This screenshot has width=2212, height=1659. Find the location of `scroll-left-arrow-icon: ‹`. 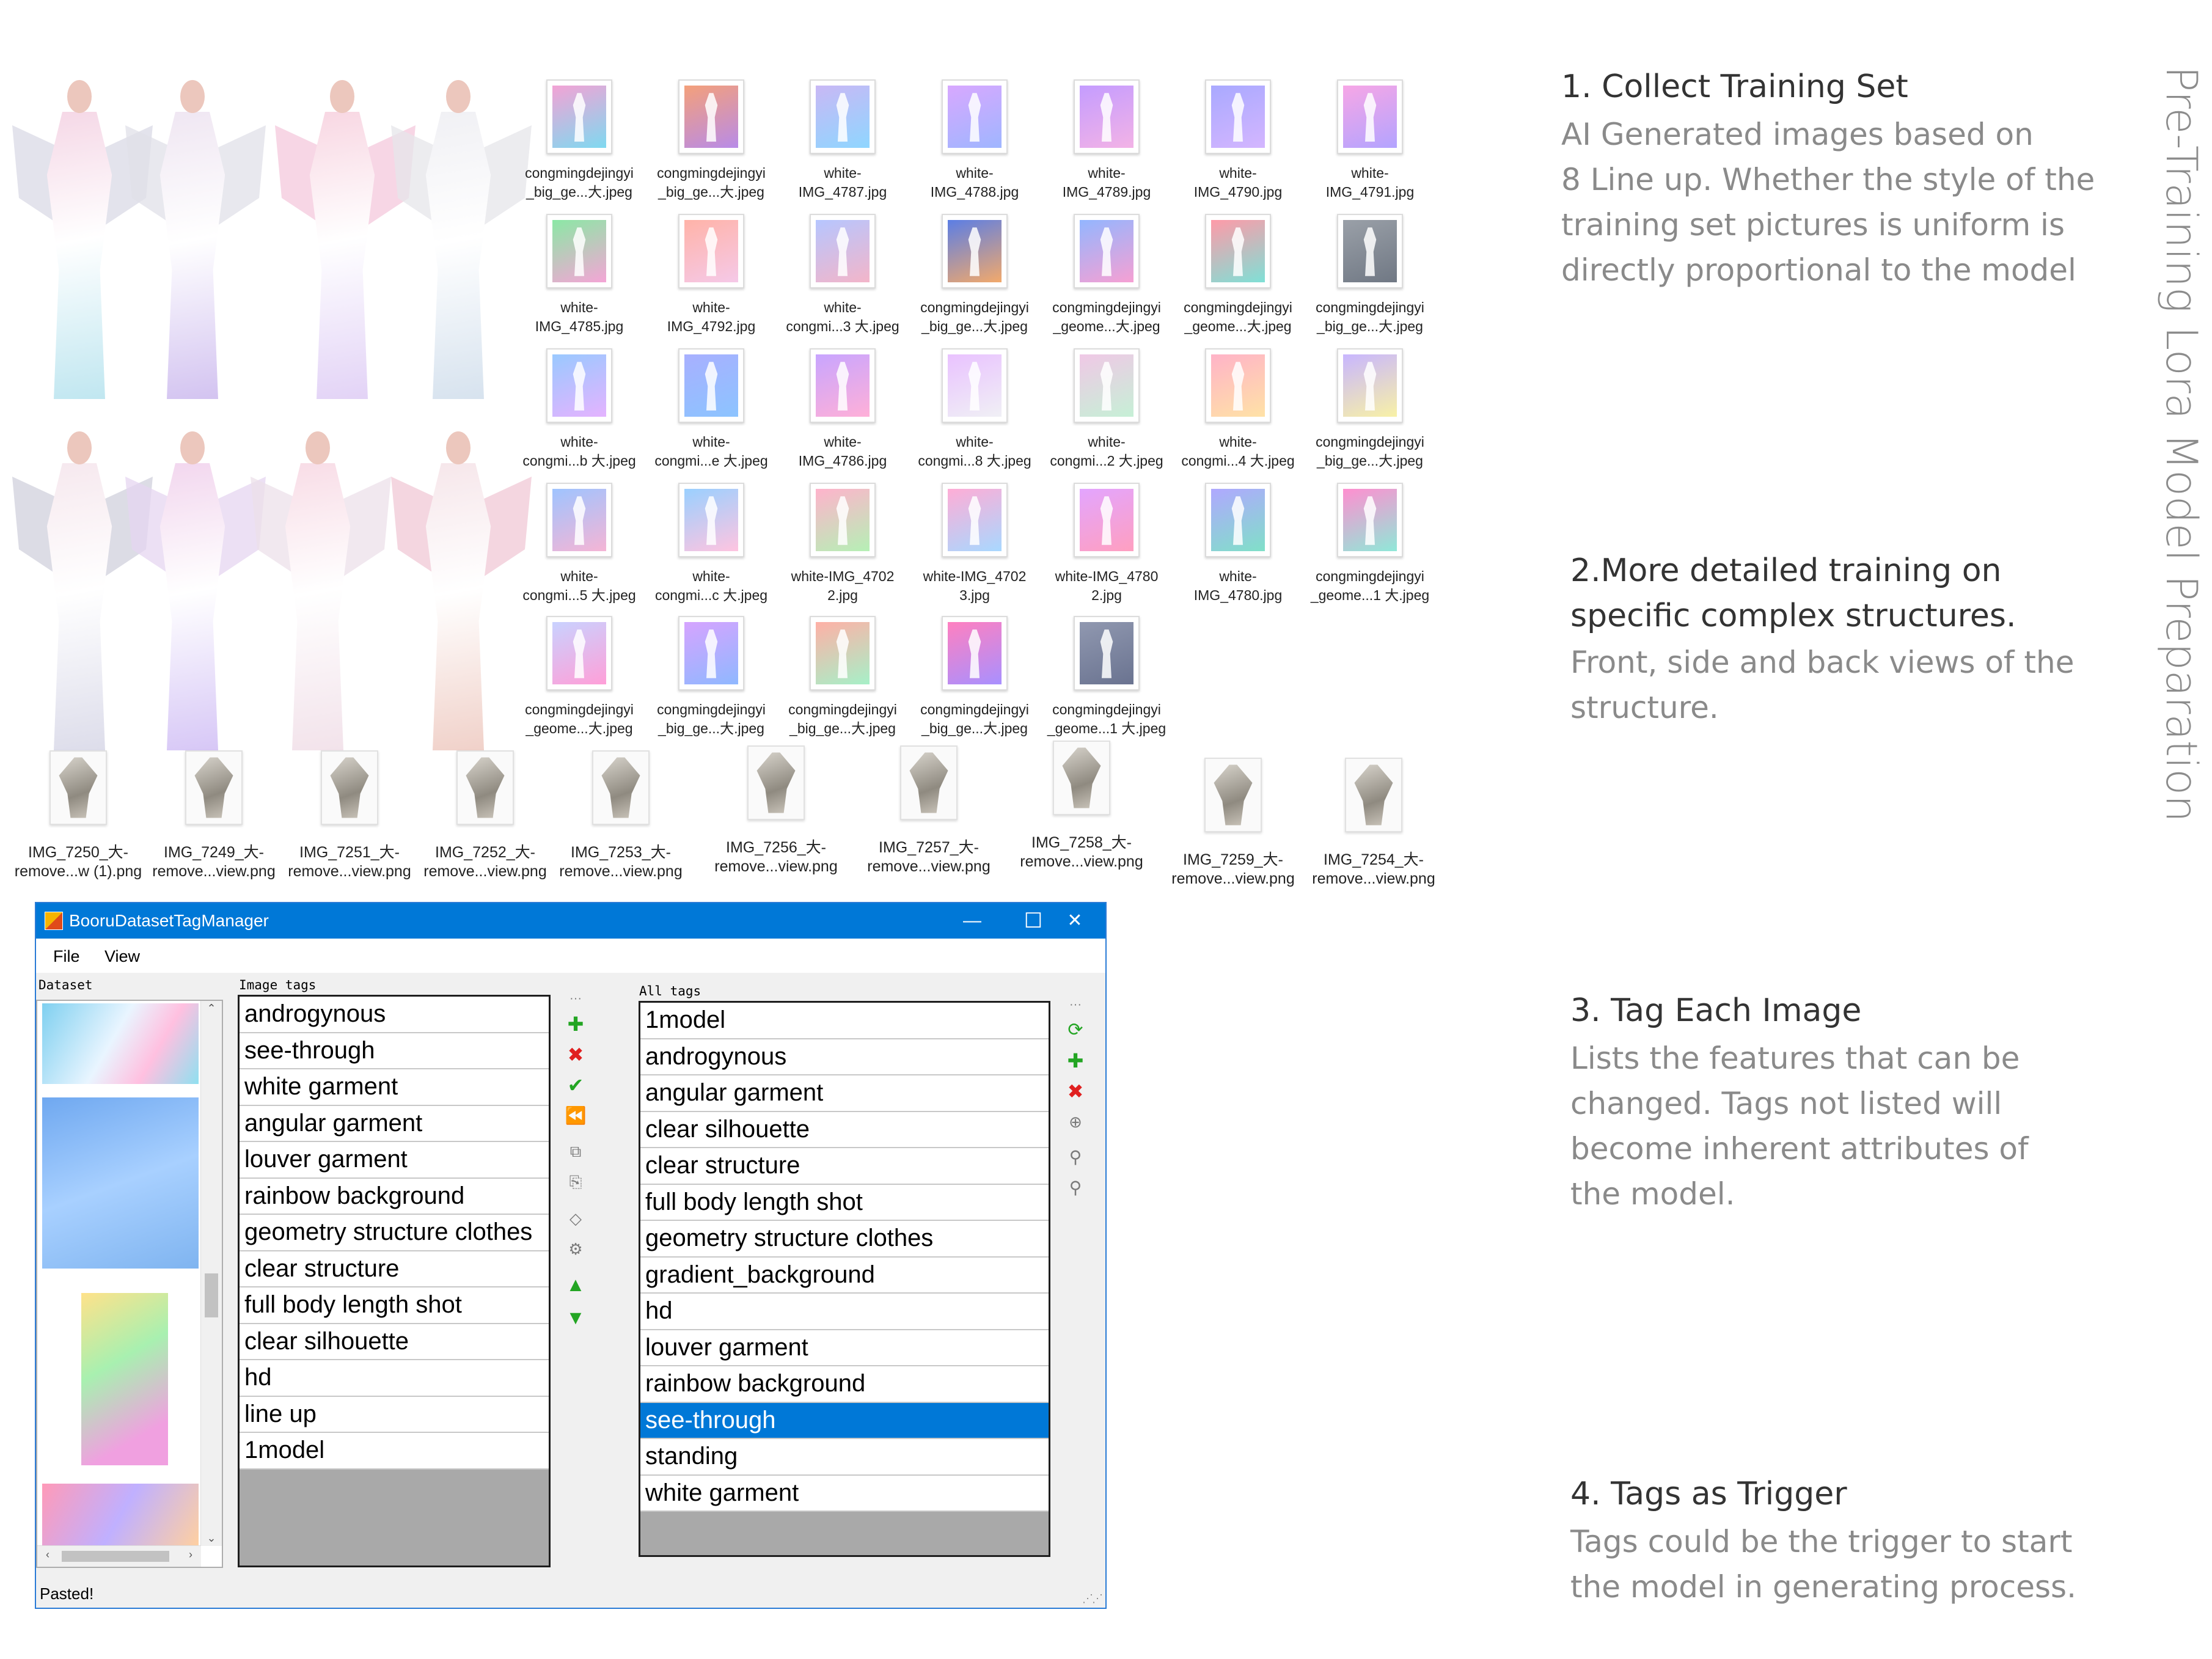

scroll-left-arrow-icon: ‹ is located at coordinates (47, 1554).